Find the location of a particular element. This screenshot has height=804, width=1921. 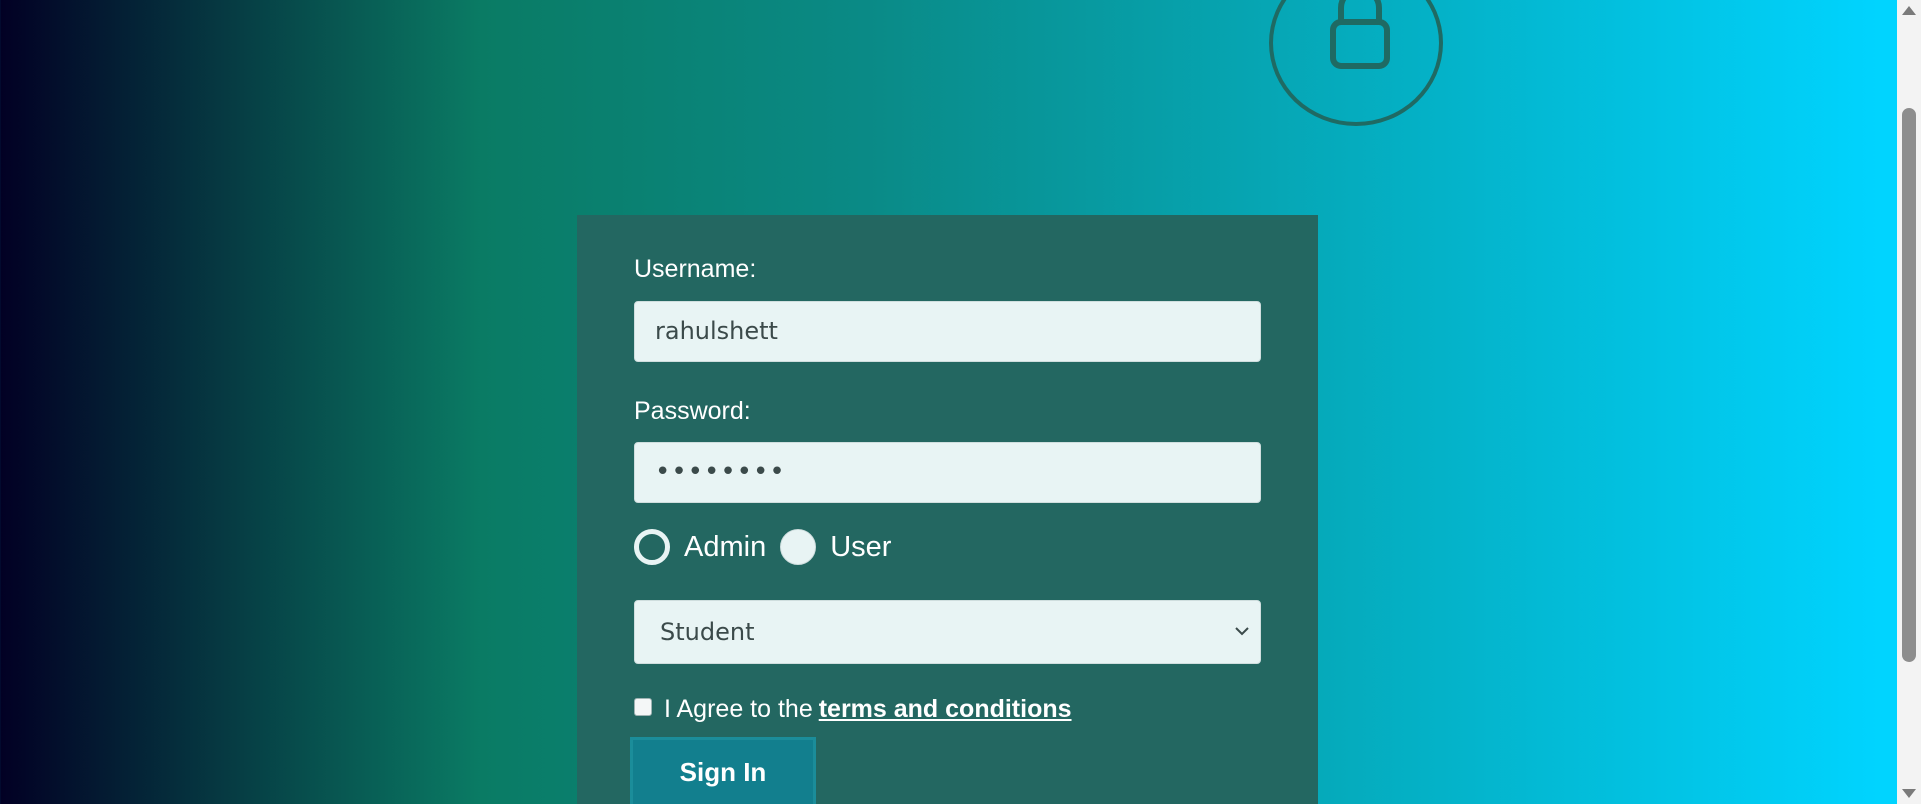

sign-in-button: Sign In is located at coordinates (723, 770).